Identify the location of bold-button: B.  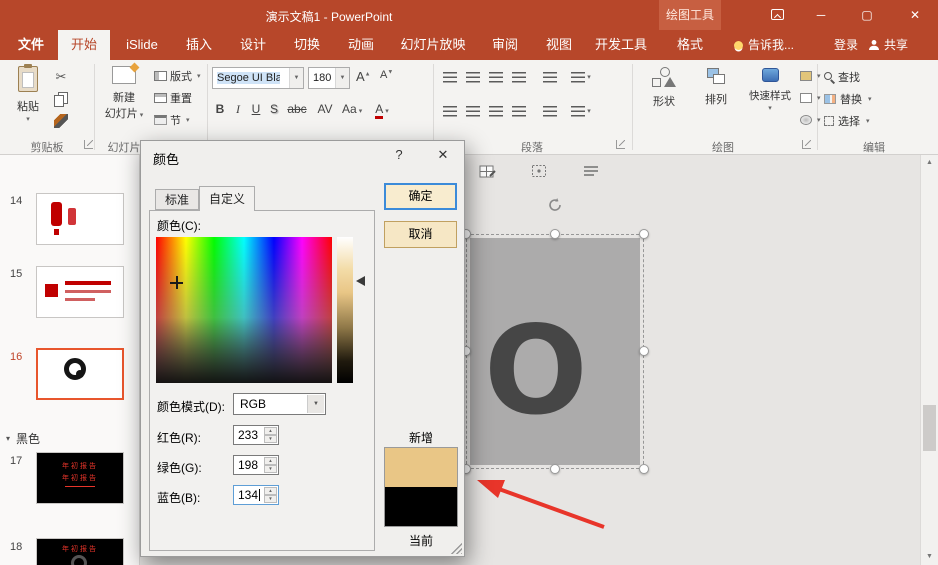
(220, 109).